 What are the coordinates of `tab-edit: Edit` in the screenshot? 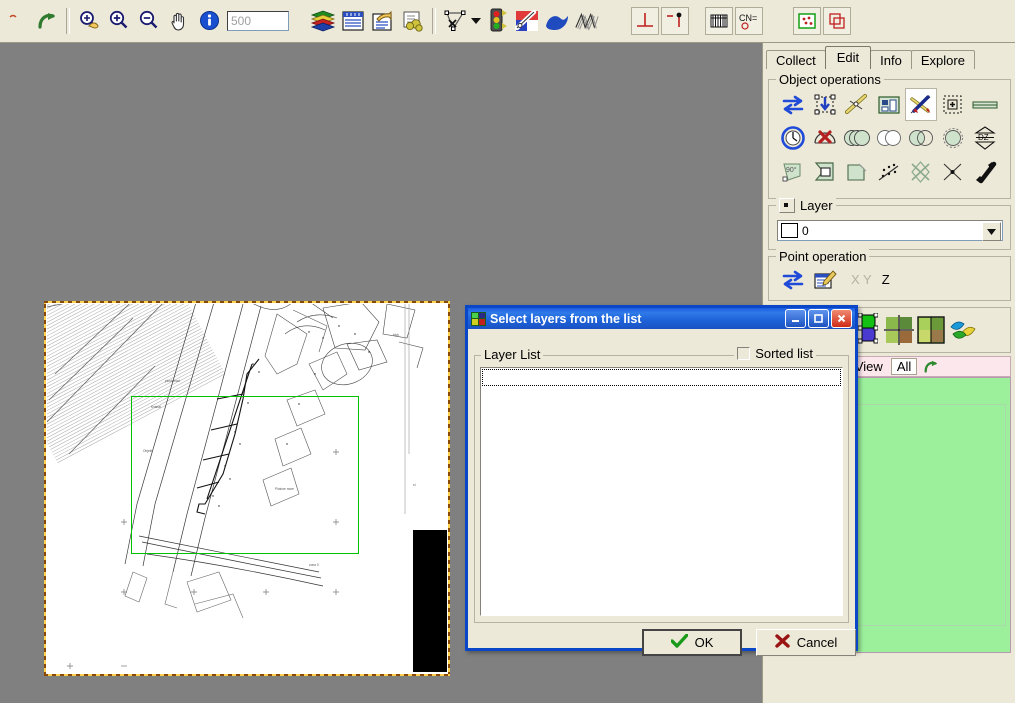 It's located at (848, 57).